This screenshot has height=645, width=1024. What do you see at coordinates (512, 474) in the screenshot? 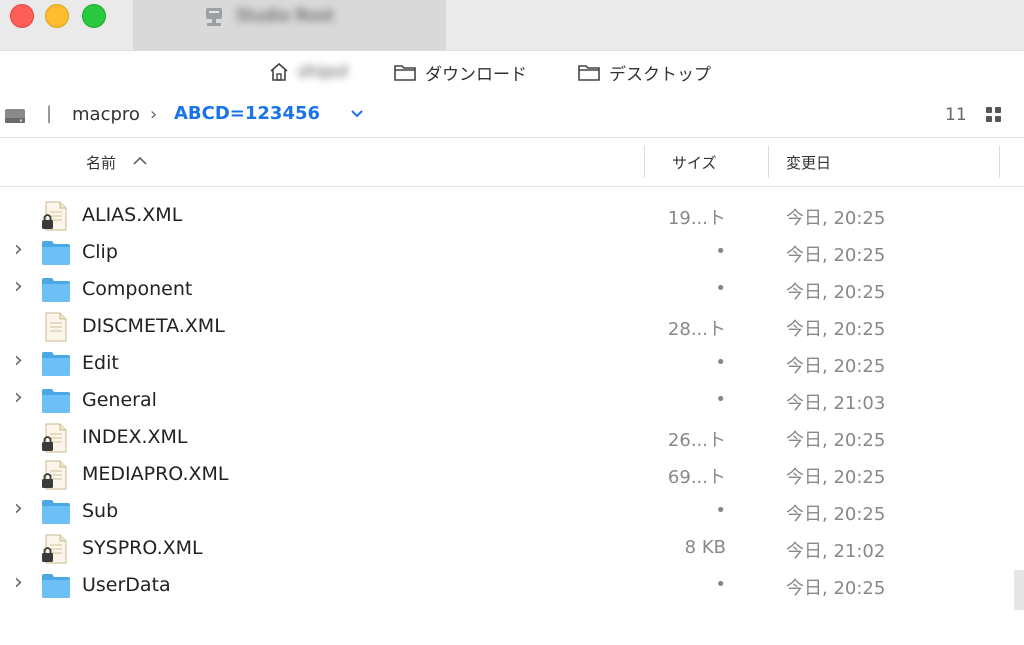
I see `table-row: MEDIAPRO.XML 69...ト 今日, 20:25` at bounding box center [512, 474].